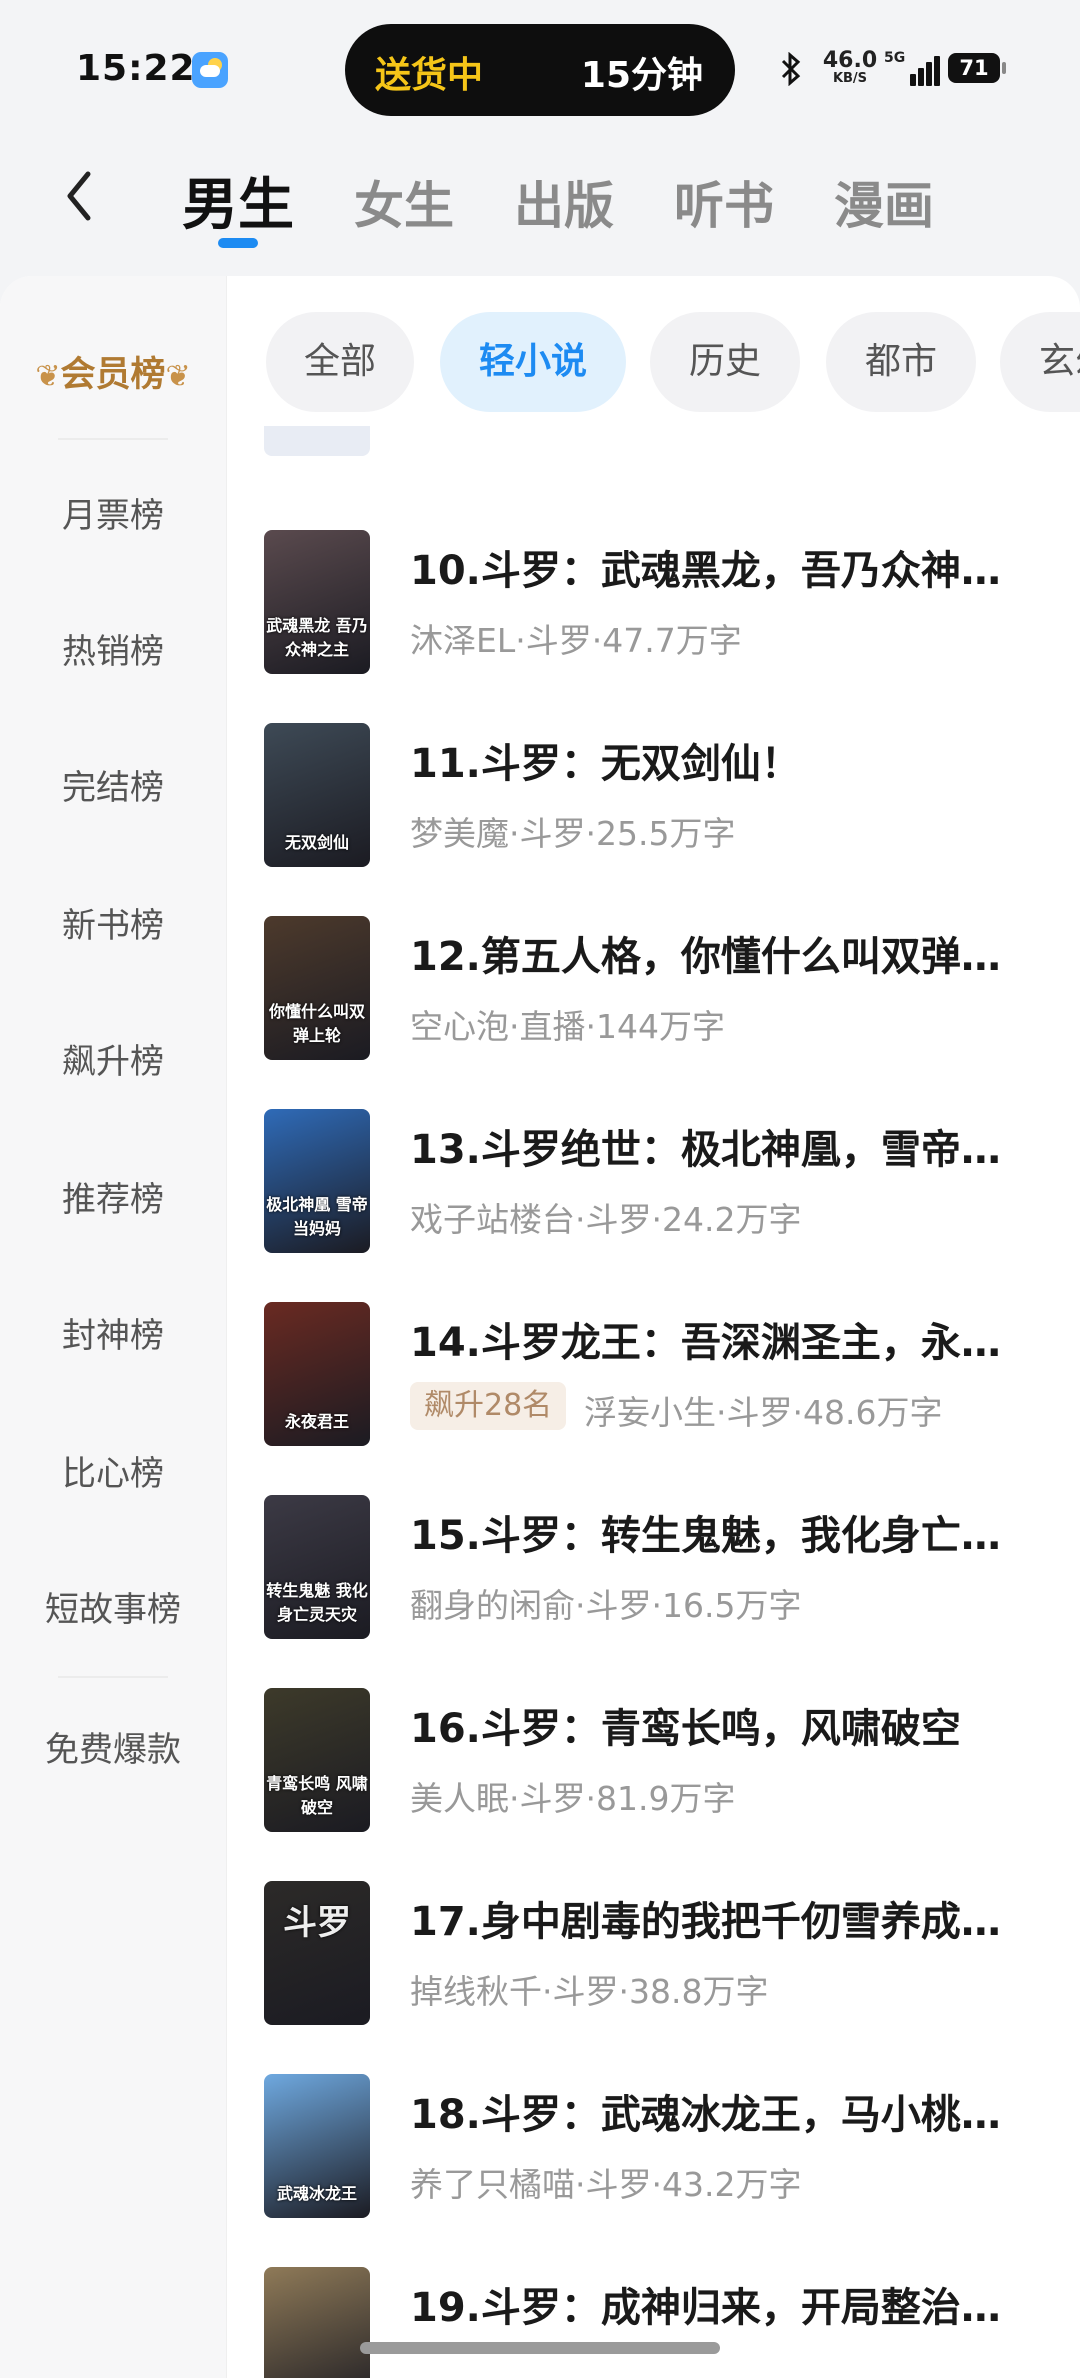 The image size is (1080, 2378). Describe the element at coordinates (725, 1150) in the screenshot. I see `book-title: 13.斗罗绝世：极北神凰，雪帝当妈妈` at that location.